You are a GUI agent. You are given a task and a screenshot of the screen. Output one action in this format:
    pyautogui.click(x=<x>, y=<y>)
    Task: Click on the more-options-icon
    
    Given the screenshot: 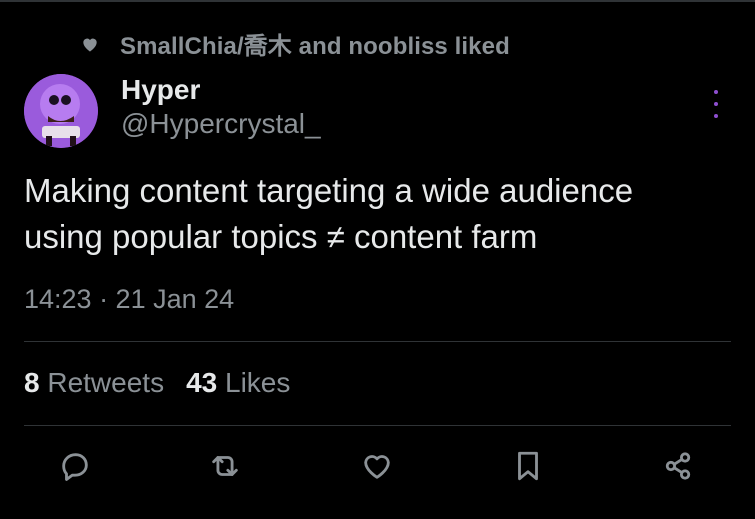 What is the action you would take?
    pyautogui.click(x=716, y=104)
    